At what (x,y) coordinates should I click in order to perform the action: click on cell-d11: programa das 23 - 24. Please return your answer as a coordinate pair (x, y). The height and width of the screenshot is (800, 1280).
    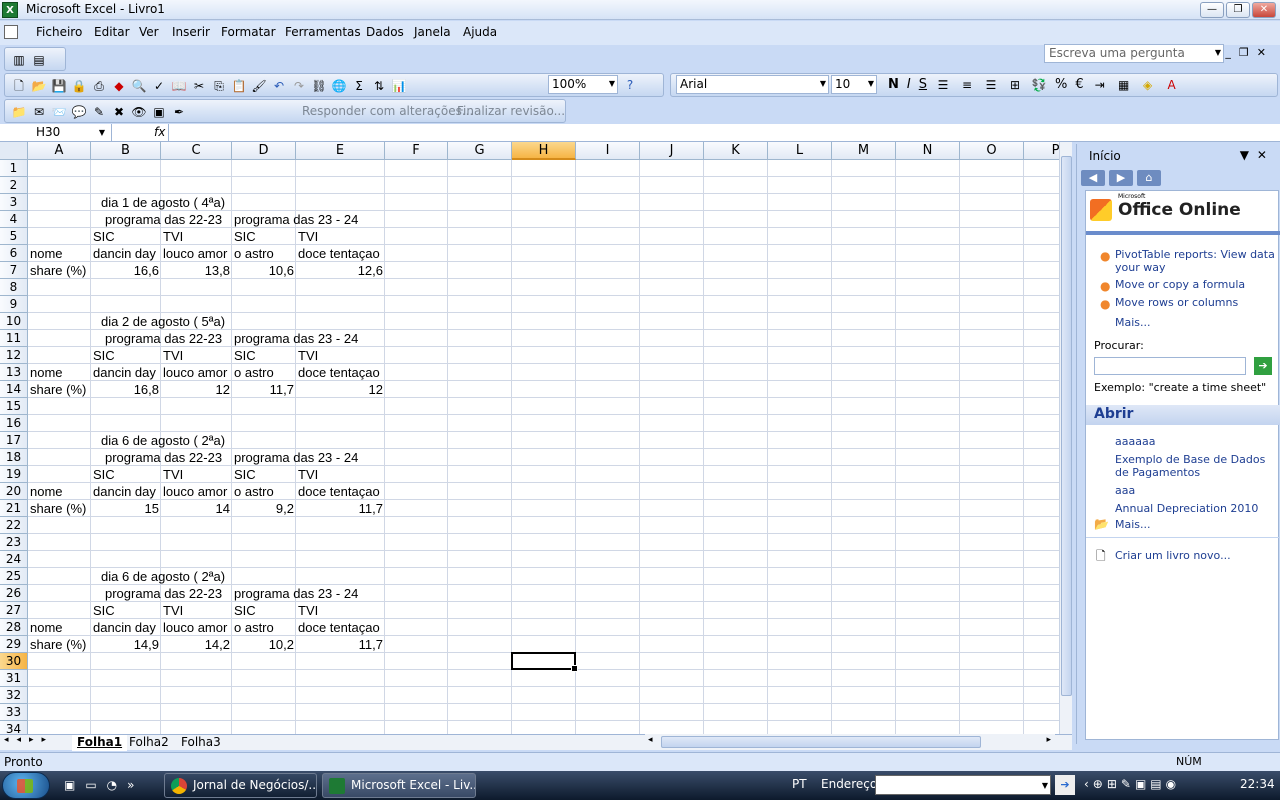
    Looking at the image, I should click on (296, 338).